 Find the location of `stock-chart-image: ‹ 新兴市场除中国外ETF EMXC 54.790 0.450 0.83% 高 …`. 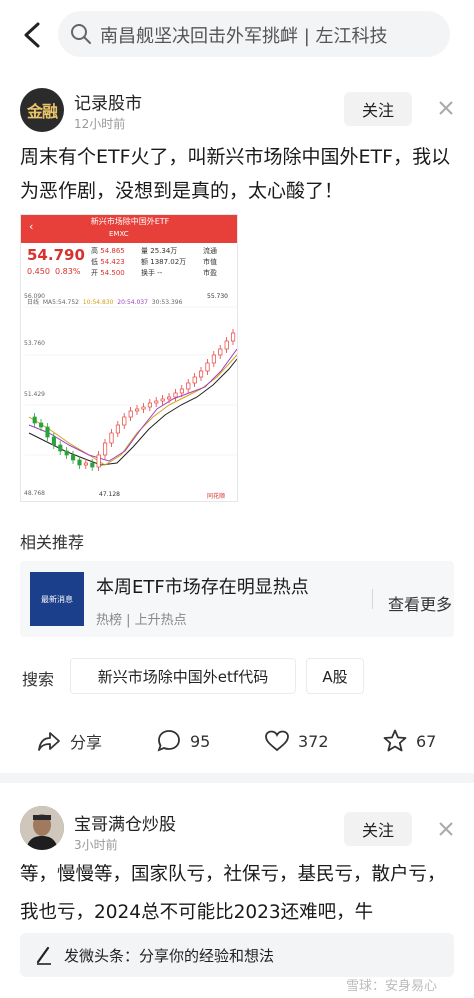

stock-chart-image: ‹ 新兴市场除中国外ETF EMXC 54.790 0.450 0.83% 高 … is located at coordinates (129, 358).